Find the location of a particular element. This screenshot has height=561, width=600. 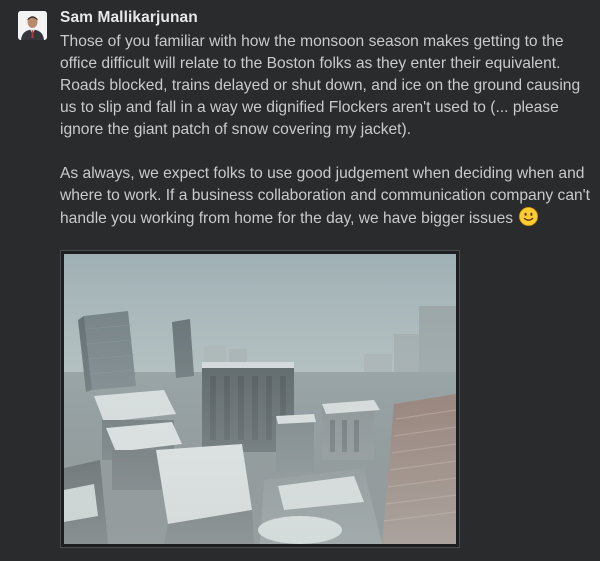

slightly-smiling-face-icon is located at coordinates (529, 216).